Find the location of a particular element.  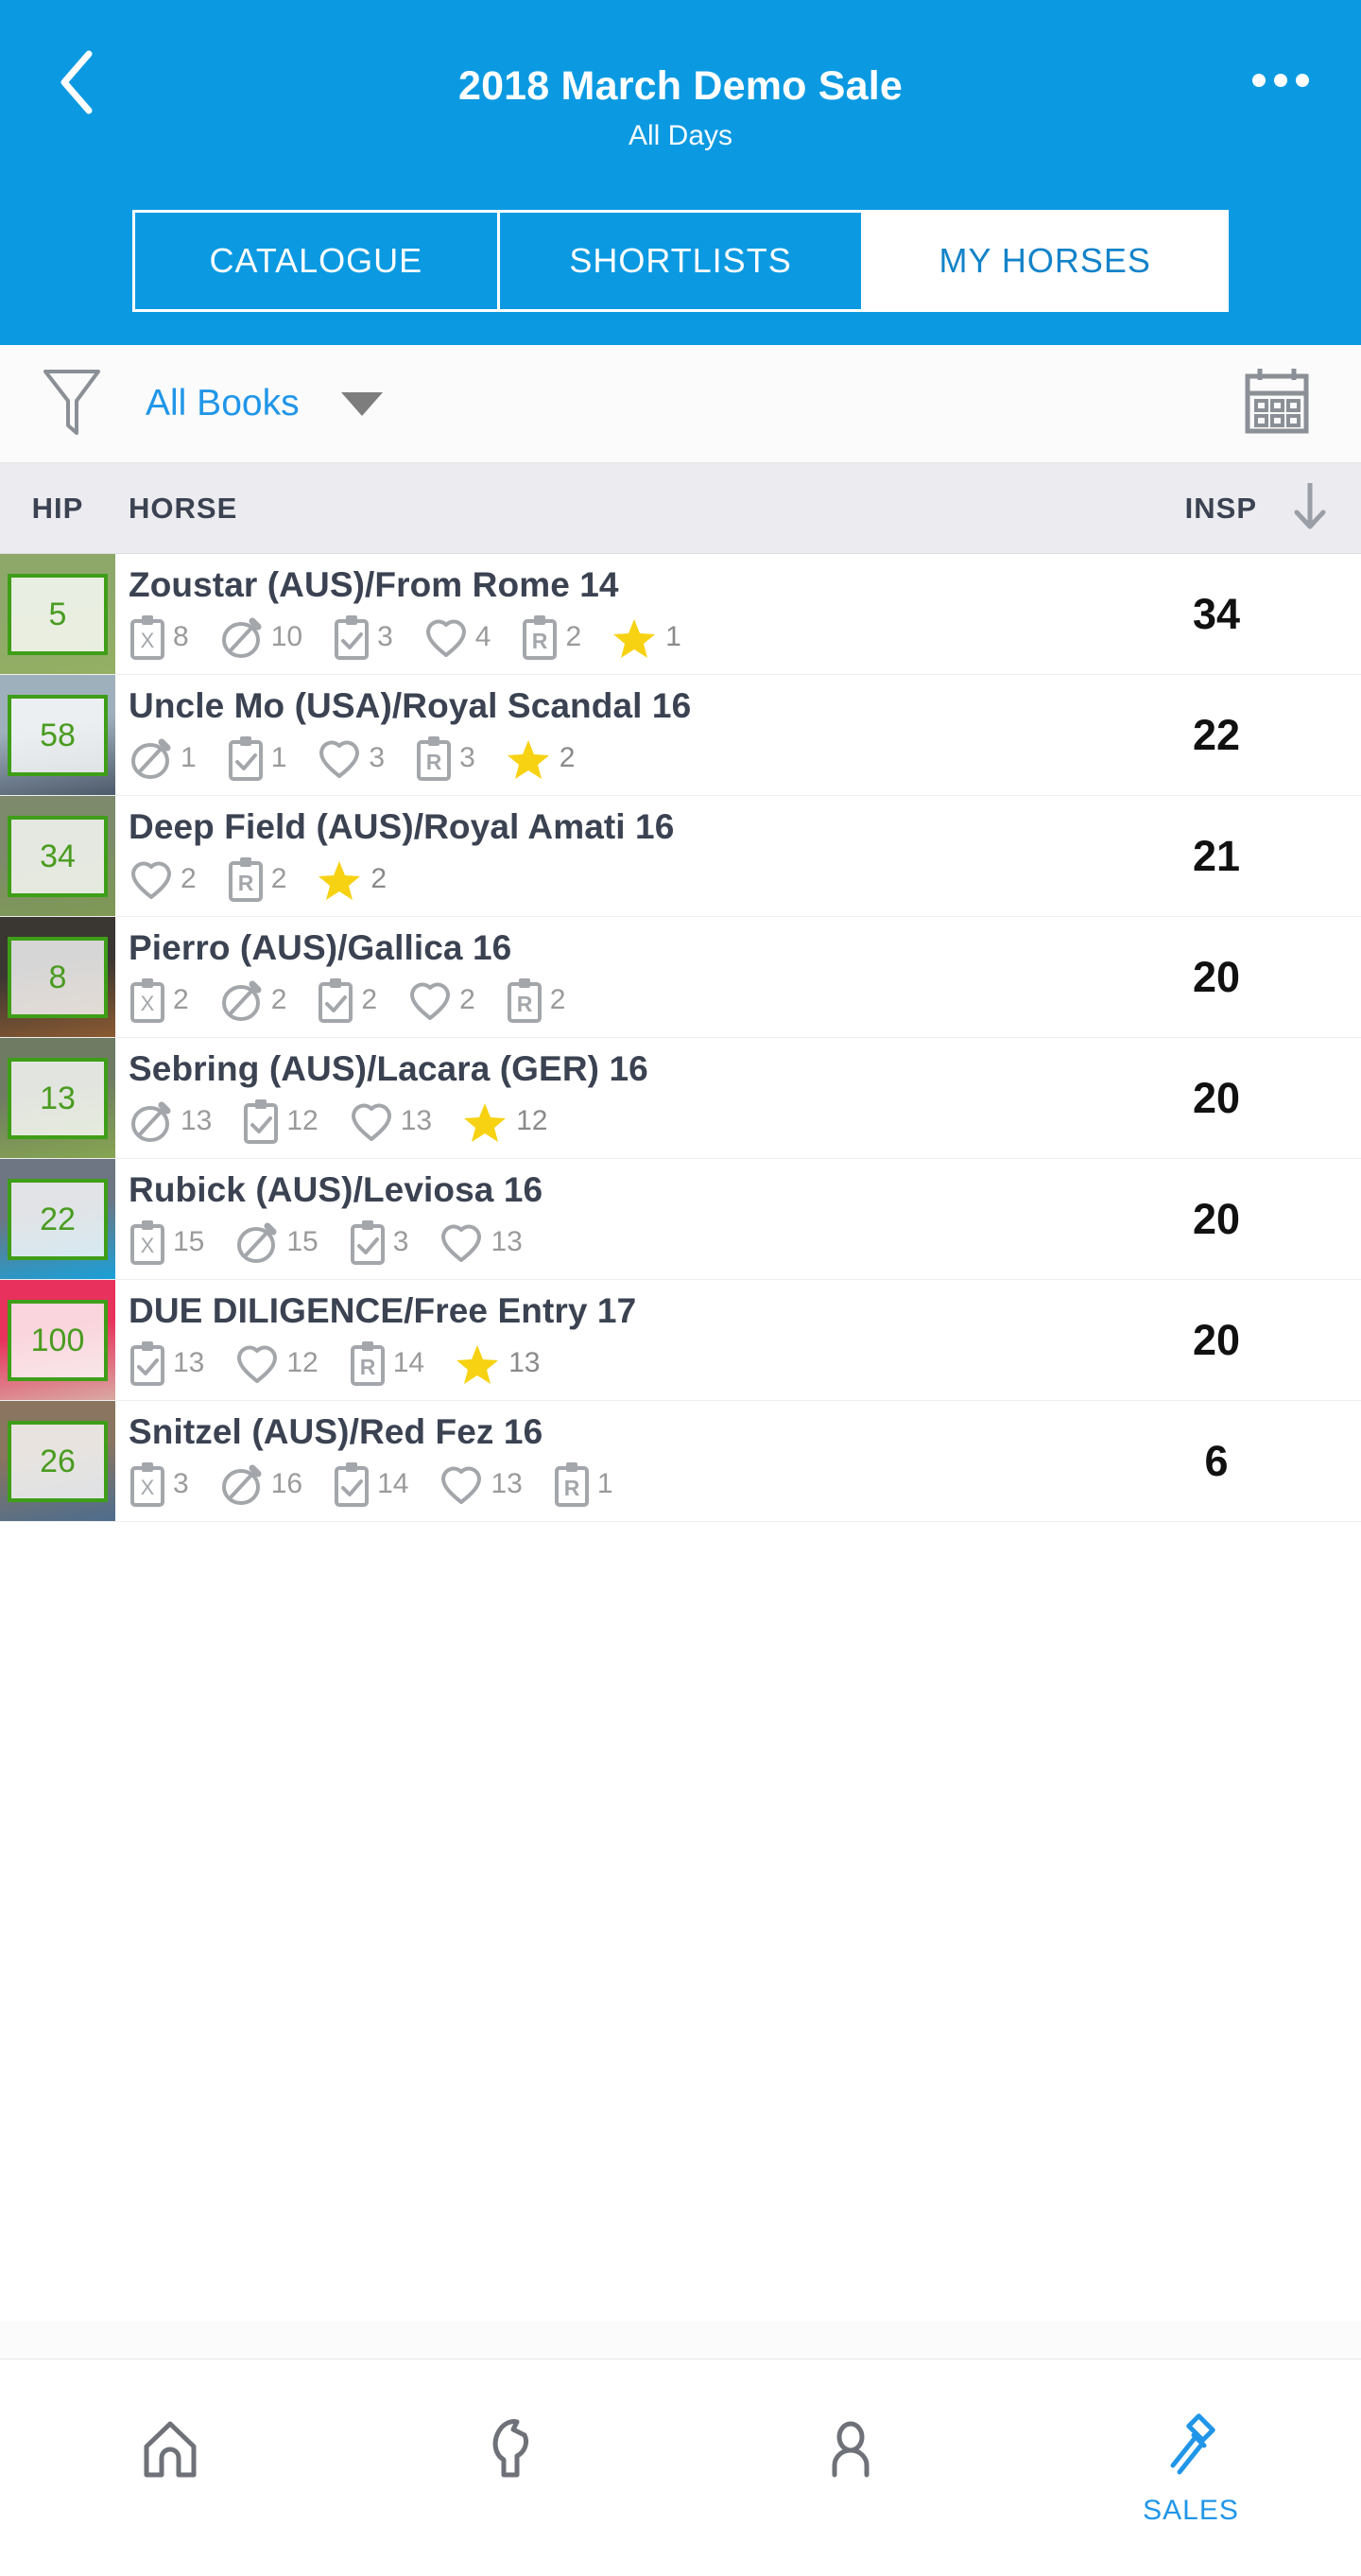

horse-thumbnail: 22 is located at coordinates (57, 1219).